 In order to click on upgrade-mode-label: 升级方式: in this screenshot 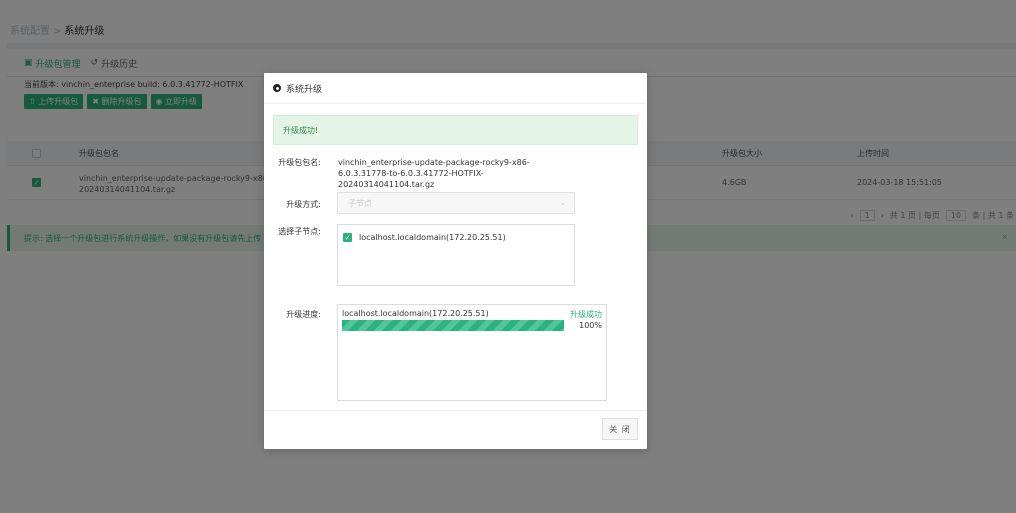, I will do `click(303, 204)`.